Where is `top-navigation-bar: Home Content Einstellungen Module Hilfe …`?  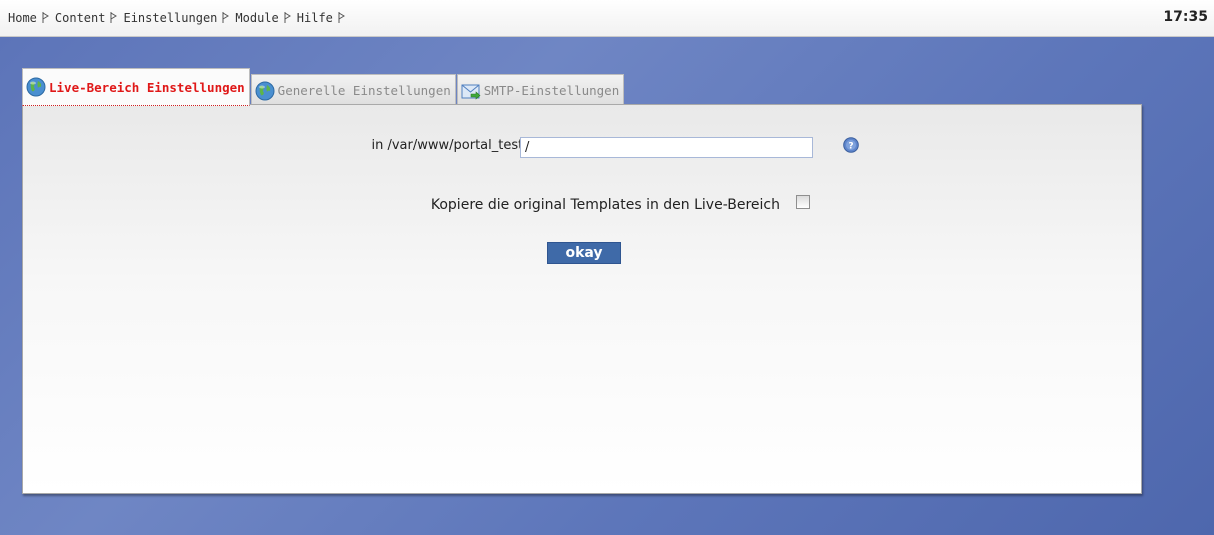
top-navigation-bar: Home Content Einstellungen Module Hilfe … is located at coordinates (607, 18).